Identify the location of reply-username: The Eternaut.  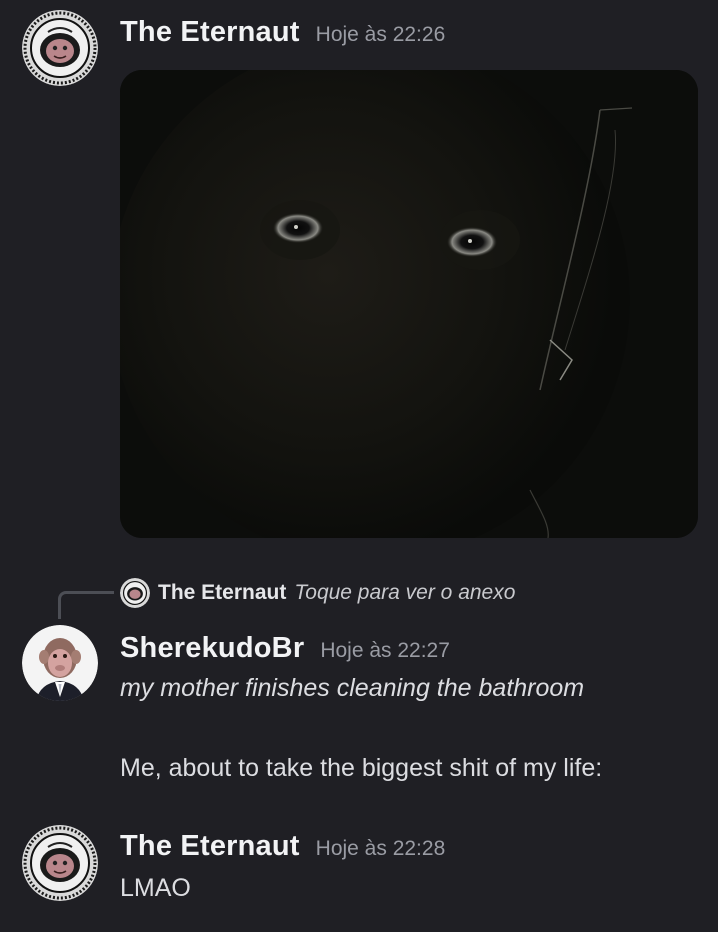
(222, 593).